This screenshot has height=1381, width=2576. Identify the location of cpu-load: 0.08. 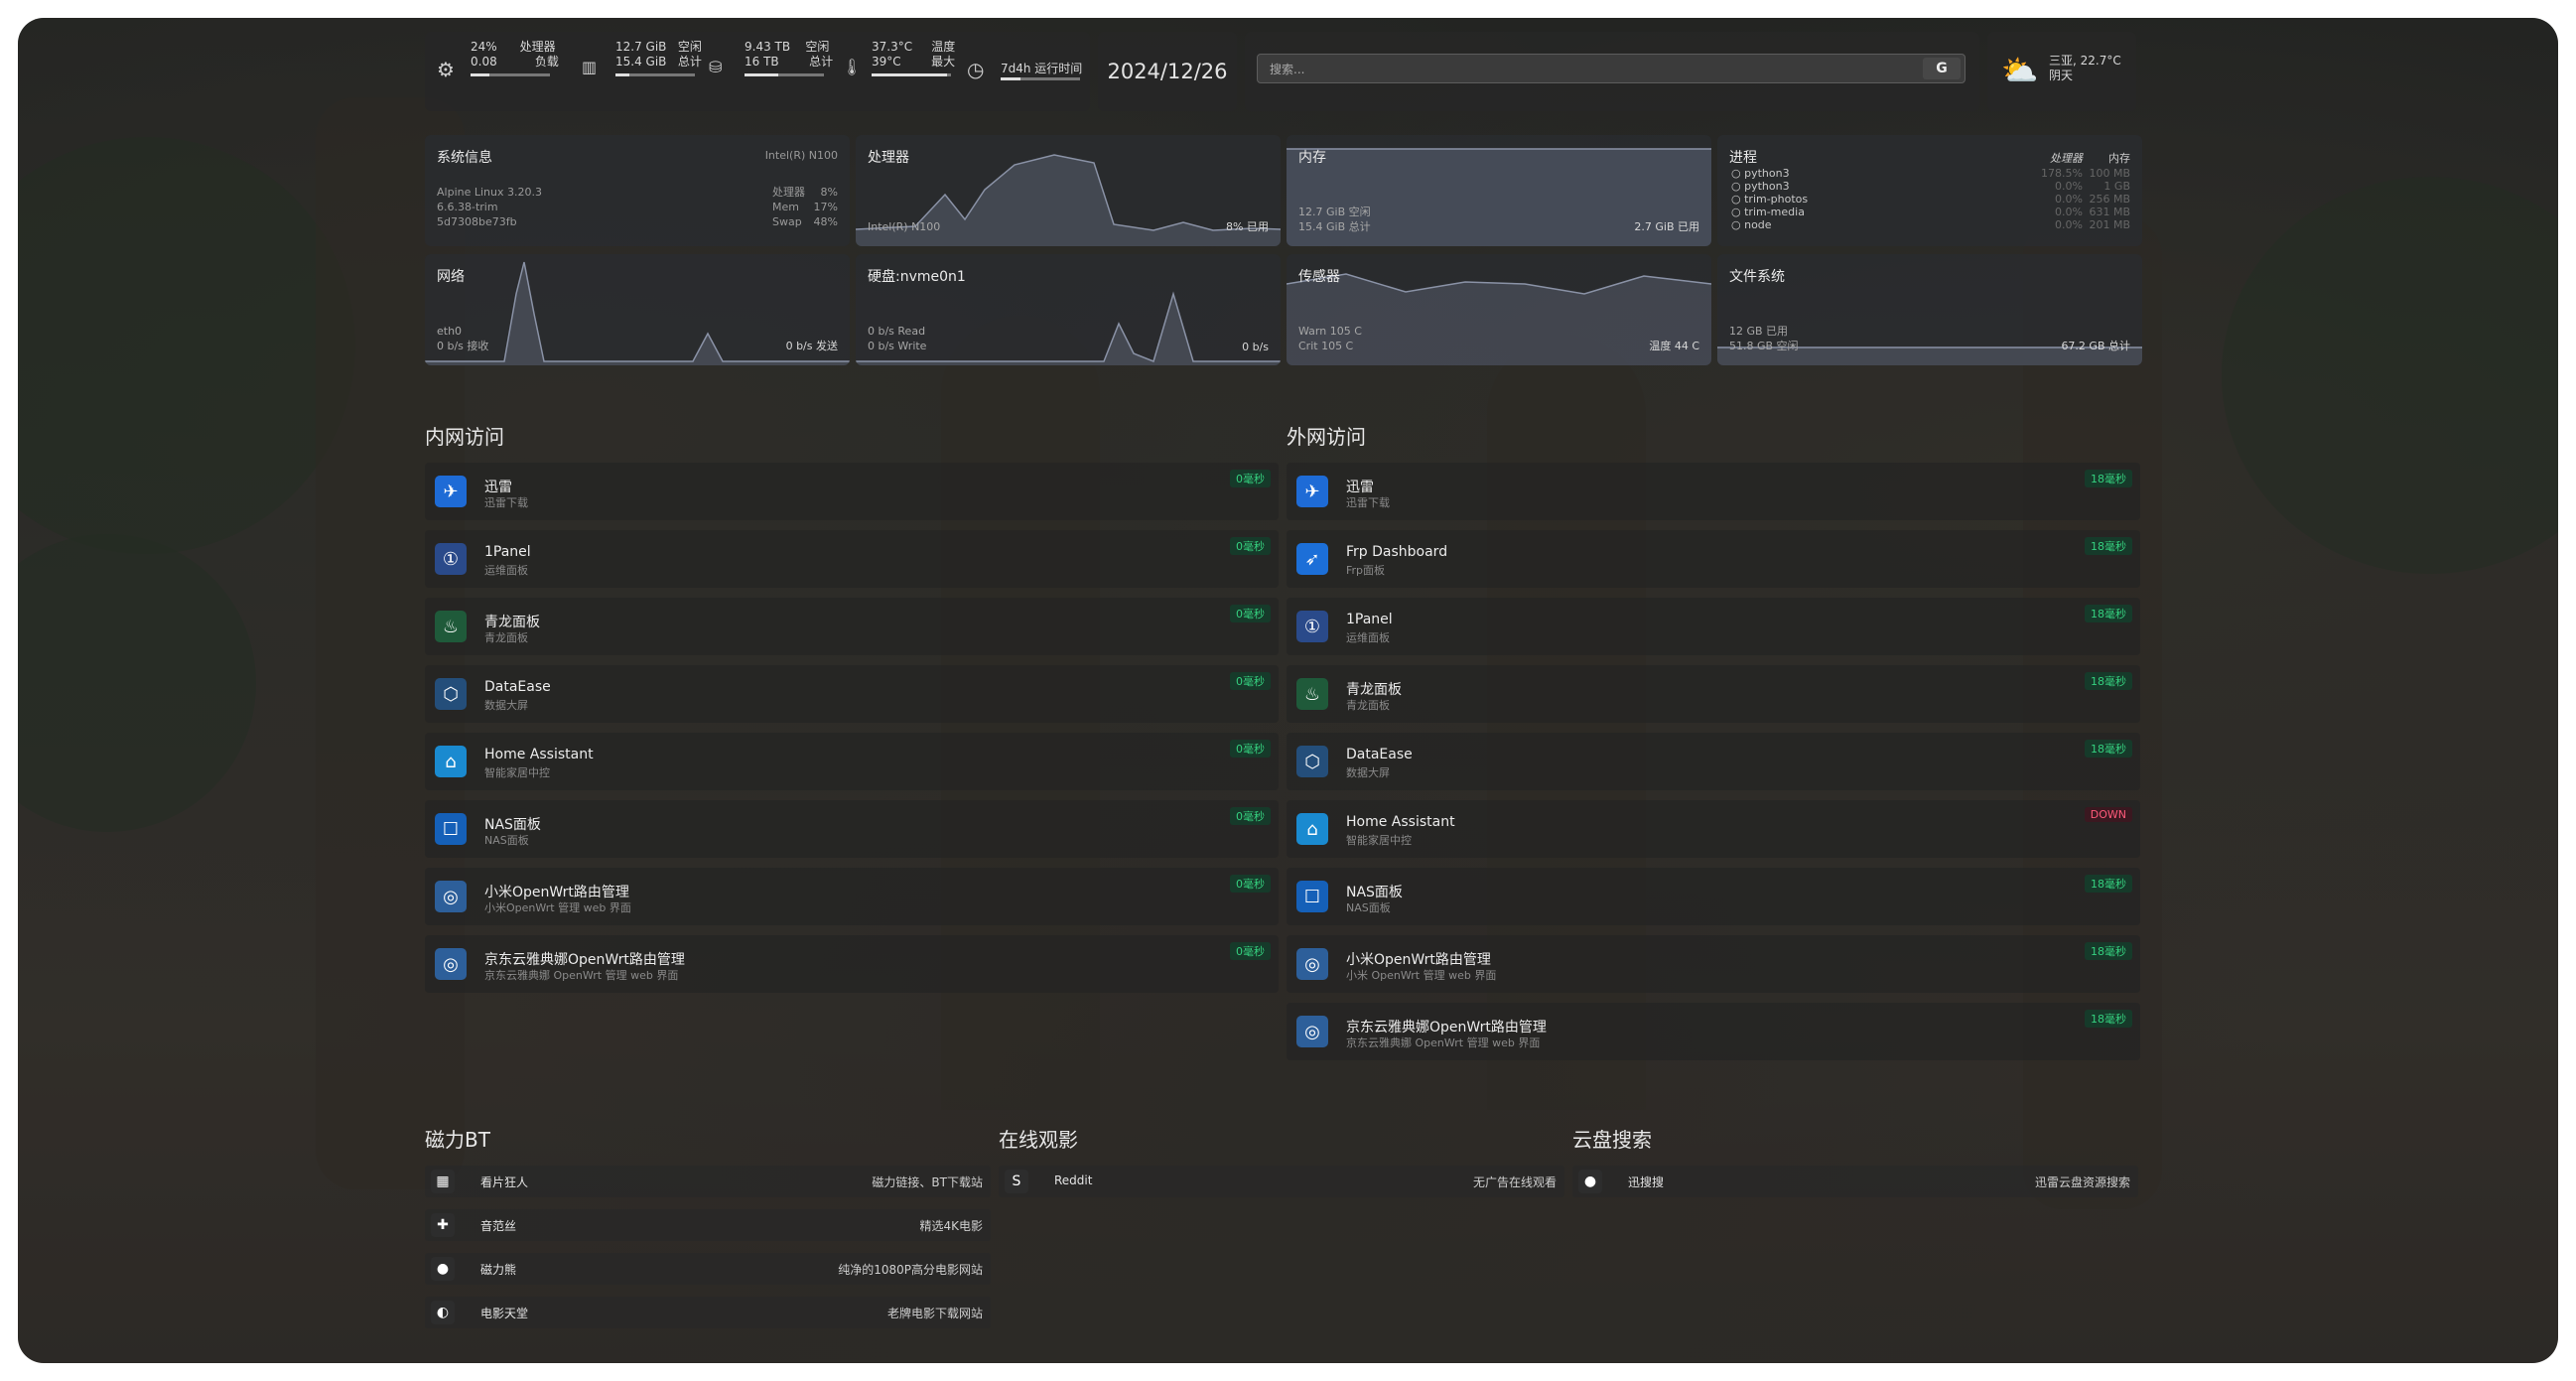
(484, 62).